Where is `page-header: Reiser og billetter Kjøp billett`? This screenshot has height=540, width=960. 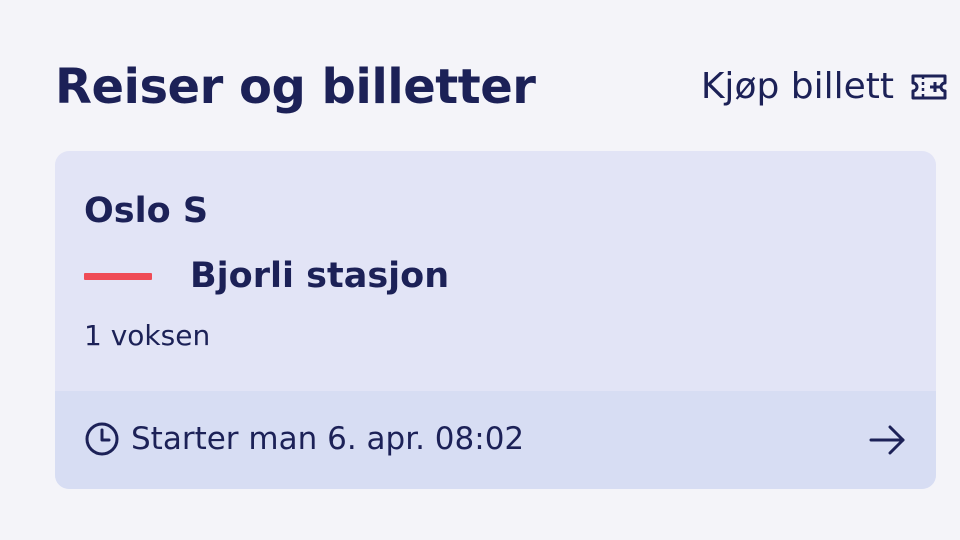
page-header: Reiser og billetter Kjøp billett is located at coordinates (502, 87).